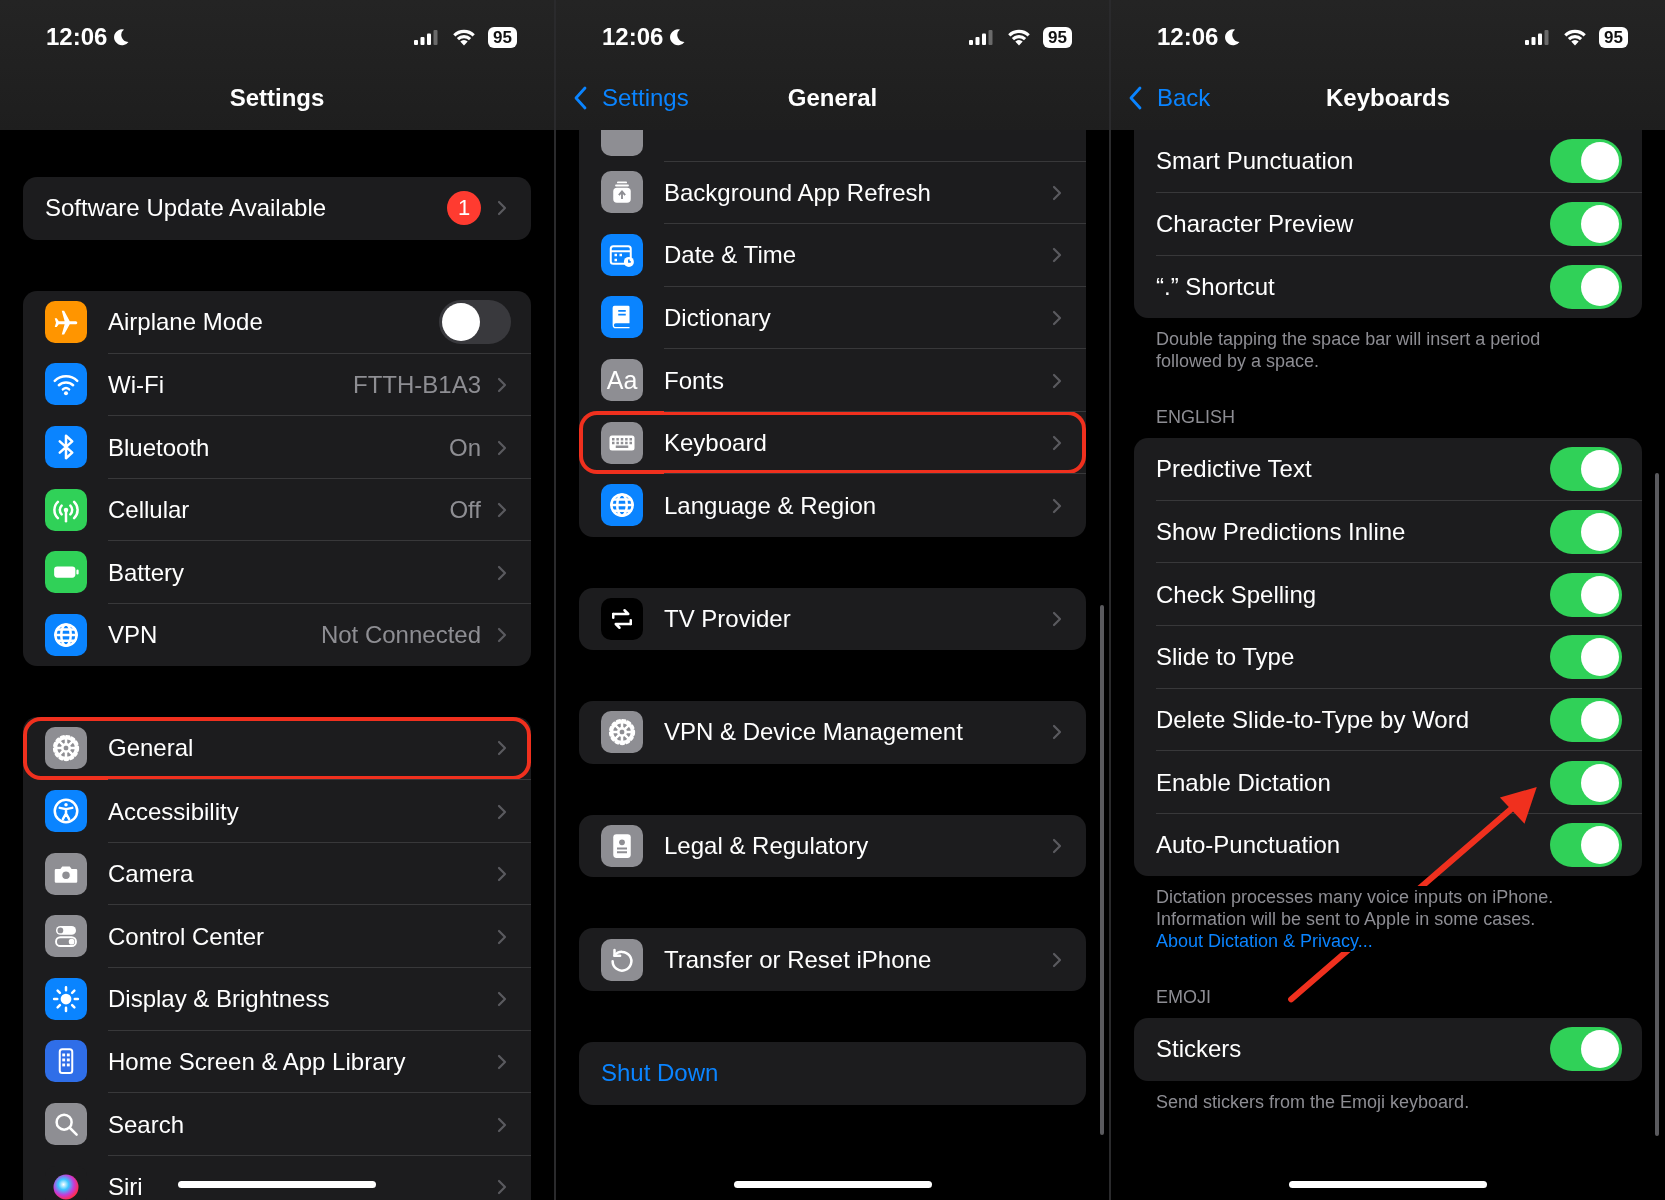 The width and height of the screenshot is (1665, 1200). I want to click on settings-row: Transfer or Reset iPhone, so click(832, 959).